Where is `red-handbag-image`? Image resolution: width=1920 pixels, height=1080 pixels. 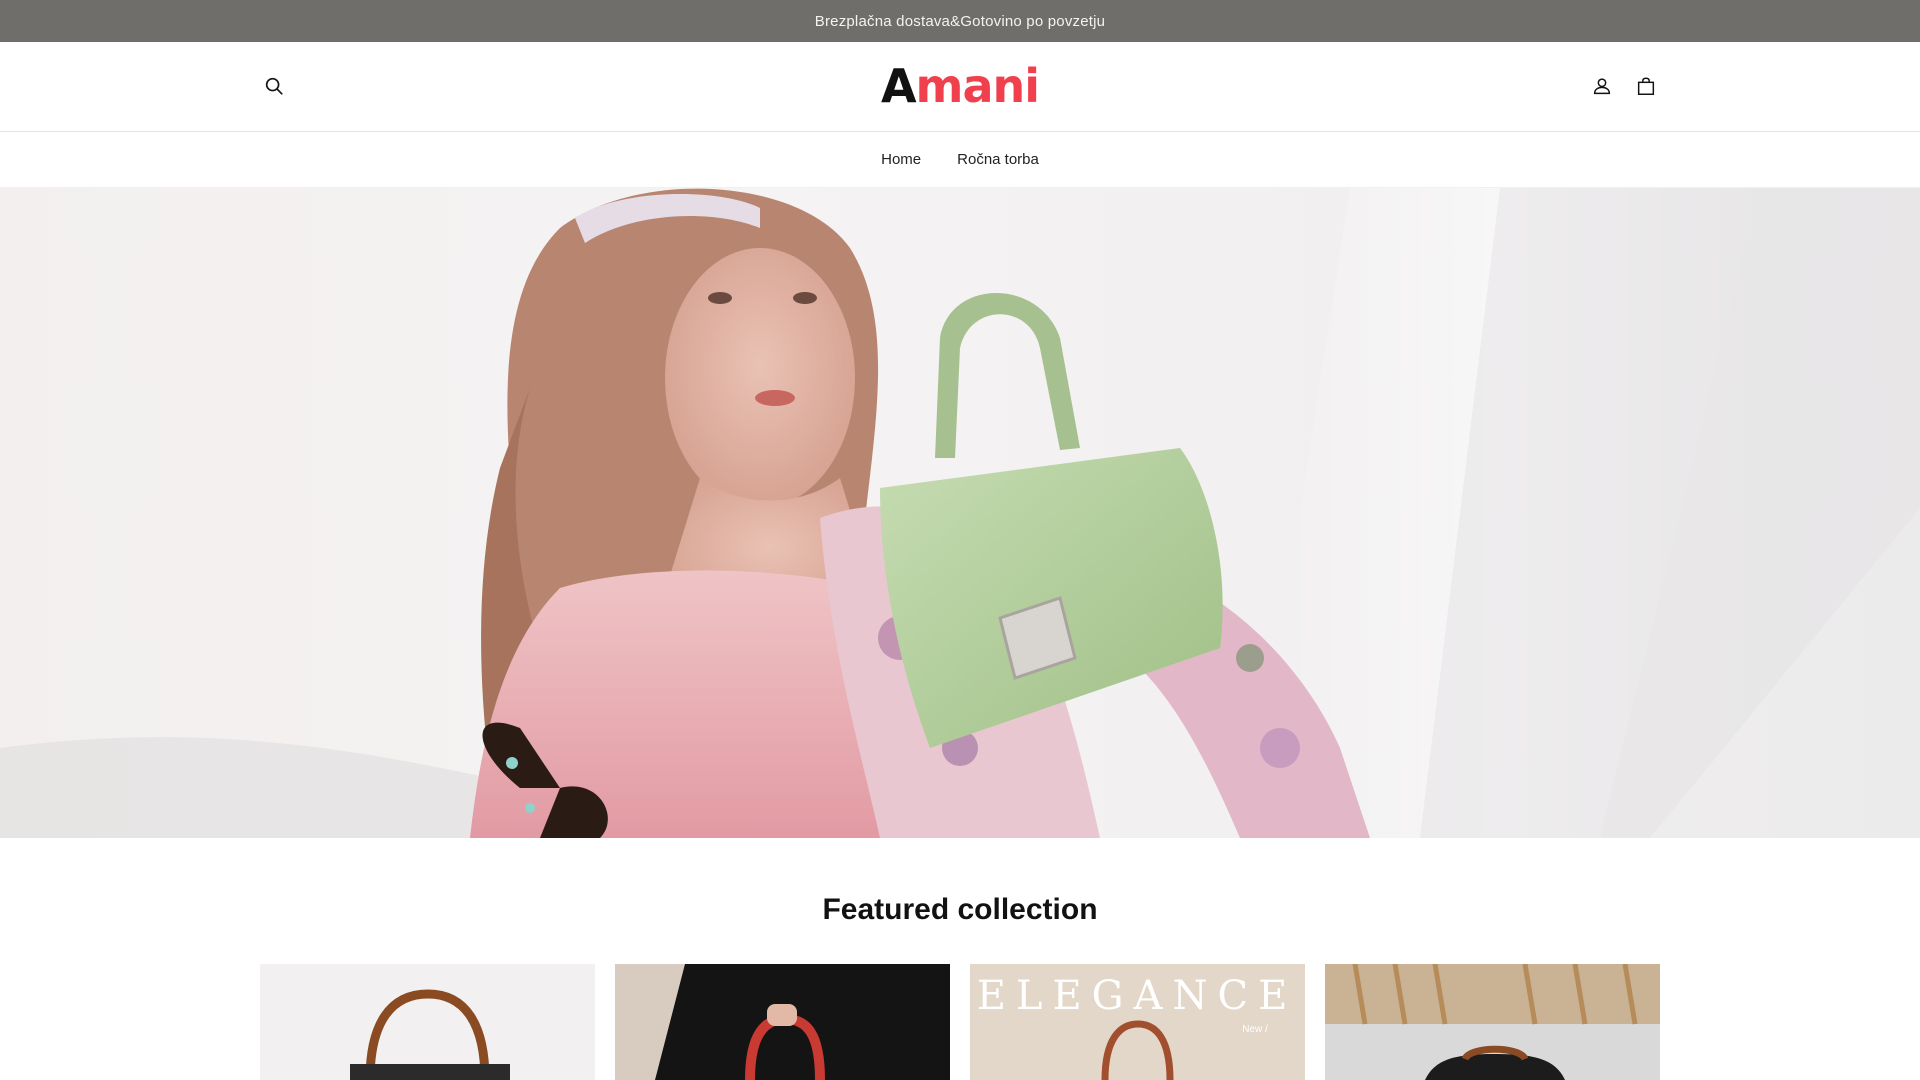
red-handbag-image is located at coordinates (782, 1022).